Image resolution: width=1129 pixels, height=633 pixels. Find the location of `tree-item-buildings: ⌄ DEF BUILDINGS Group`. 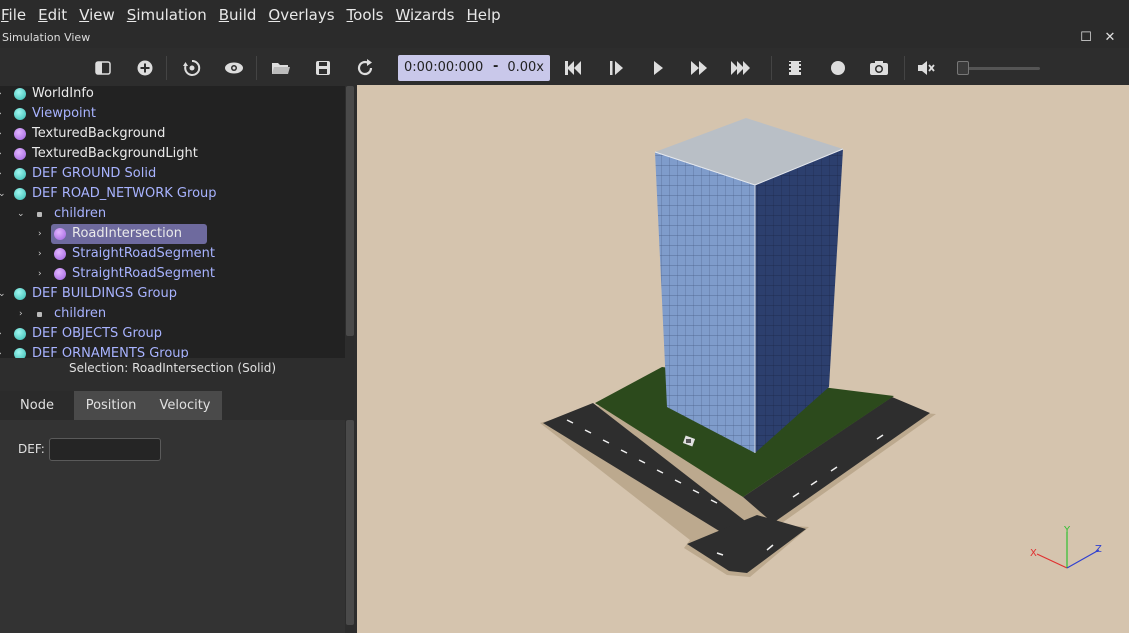

tree-item-buildings: ⌄ DEF BUILDINGS Group is located at coordinates (172, 294).